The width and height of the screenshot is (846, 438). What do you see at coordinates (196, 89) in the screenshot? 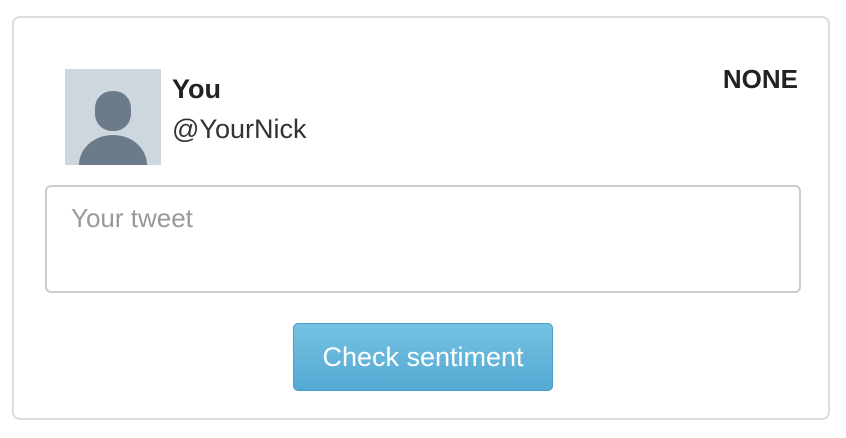
I see `user-name: You` at bounding box center [196, 89].